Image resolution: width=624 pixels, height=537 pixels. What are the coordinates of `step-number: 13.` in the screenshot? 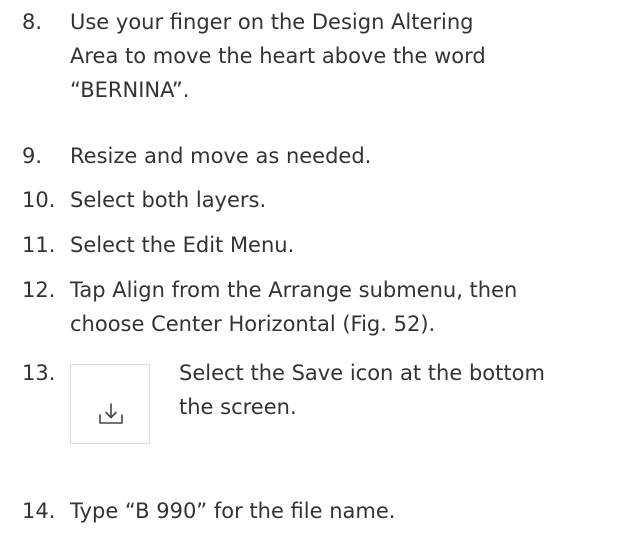 It's located at (39, 373).